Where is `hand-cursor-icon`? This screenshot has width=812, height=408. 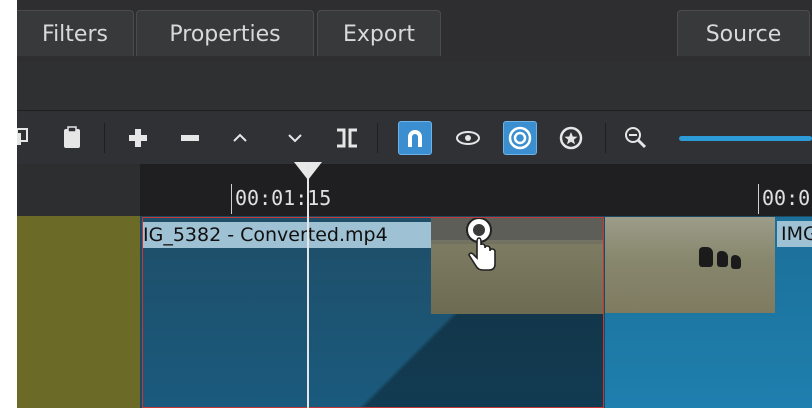 hand-cursor-icon is located at coordinates (481, 244).